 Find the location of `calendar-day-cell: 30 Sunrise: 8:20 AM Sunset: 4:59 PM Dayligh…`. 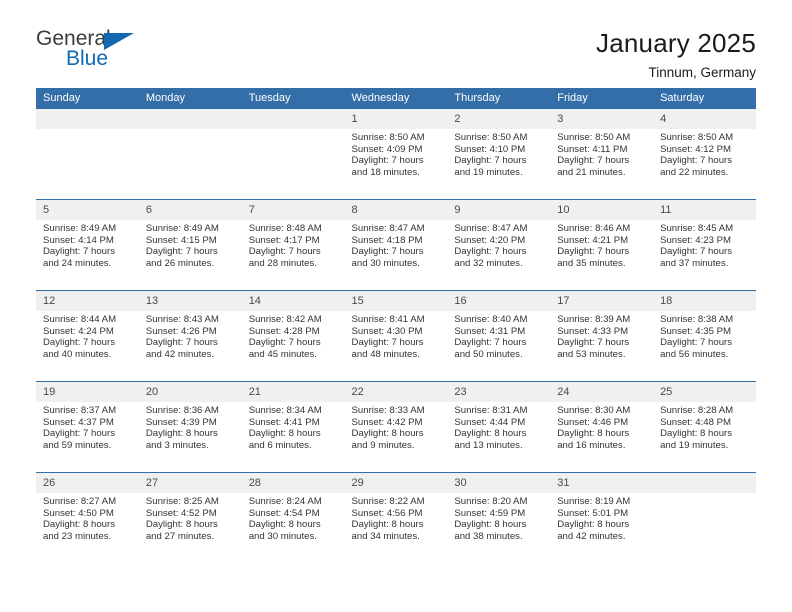

calendar-day-cell: 30 Sunrise: 8:20 AM Sunset: 4:59 PM Dayligh… is located at coordinates (499, 517).